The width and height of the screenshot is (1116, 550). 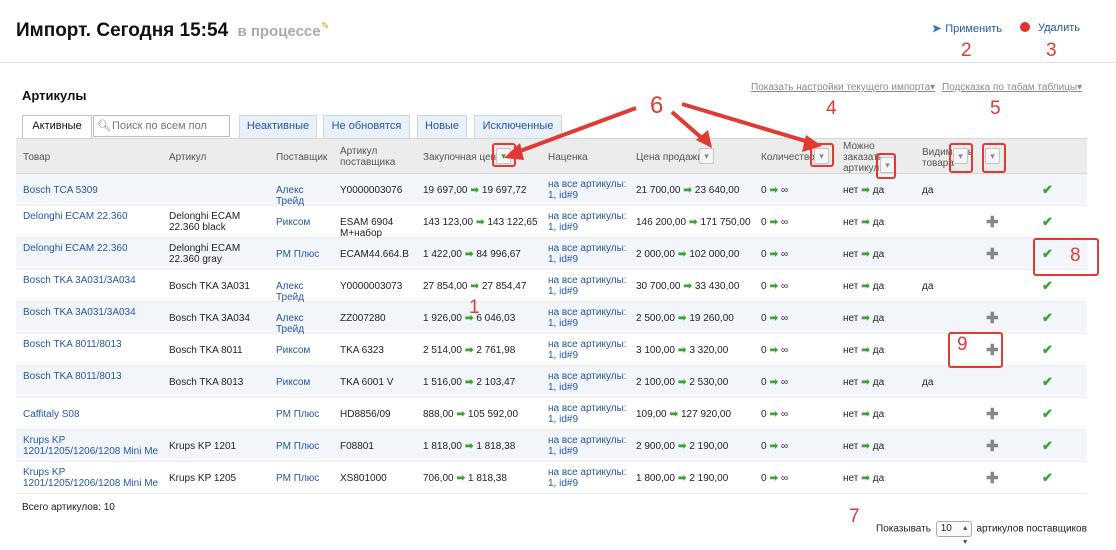 I want to click on can-order-change: нет ➡ да, so click(x=863, y=318).